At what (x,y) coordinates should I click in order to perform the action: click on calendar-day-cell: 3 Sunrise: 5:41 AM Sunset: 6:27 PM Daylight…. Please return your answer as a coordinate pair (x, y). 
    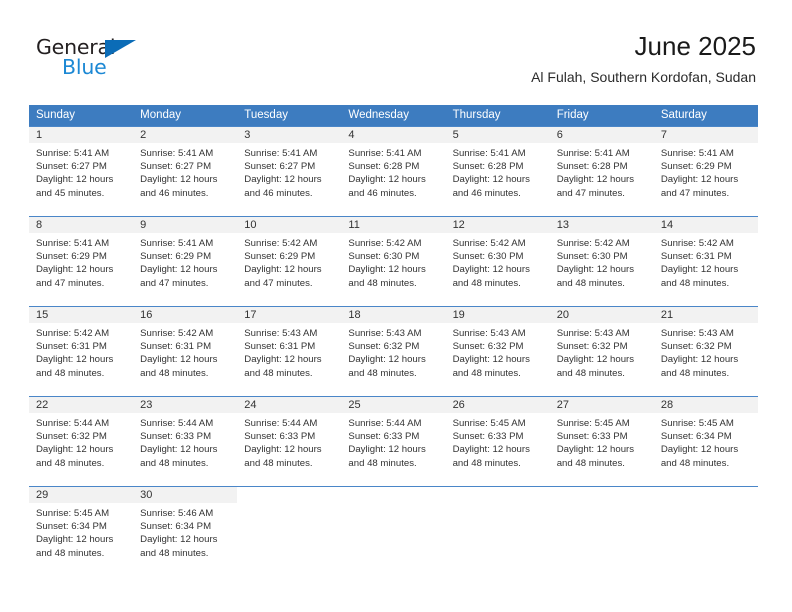
    Looking at the image, I should click on (289, 171).